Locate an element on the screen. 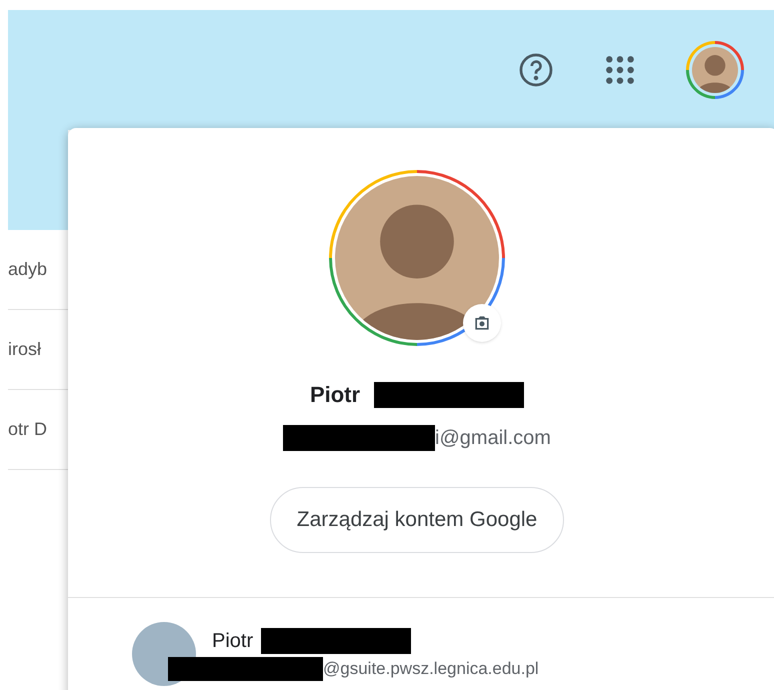  account-email: i@gmail.com is located at coordinates (493, 438).